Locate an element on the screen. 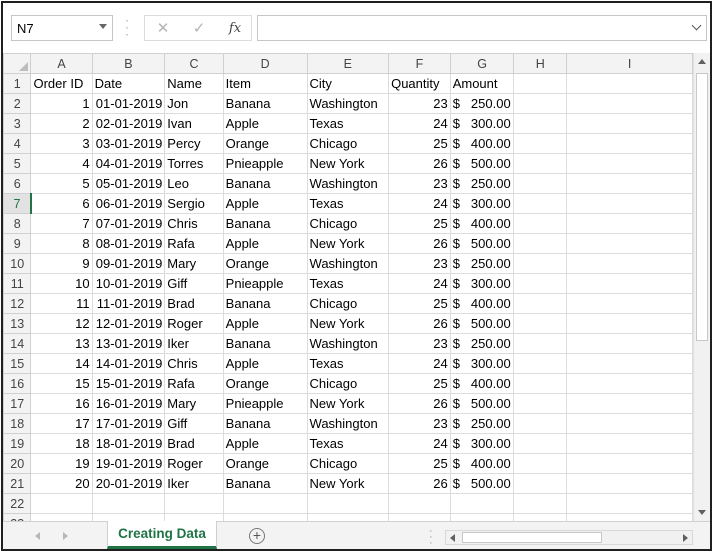 This screenshot has width=713, height=552. add-sheet-icon: + is located at coordinates (257, 536).